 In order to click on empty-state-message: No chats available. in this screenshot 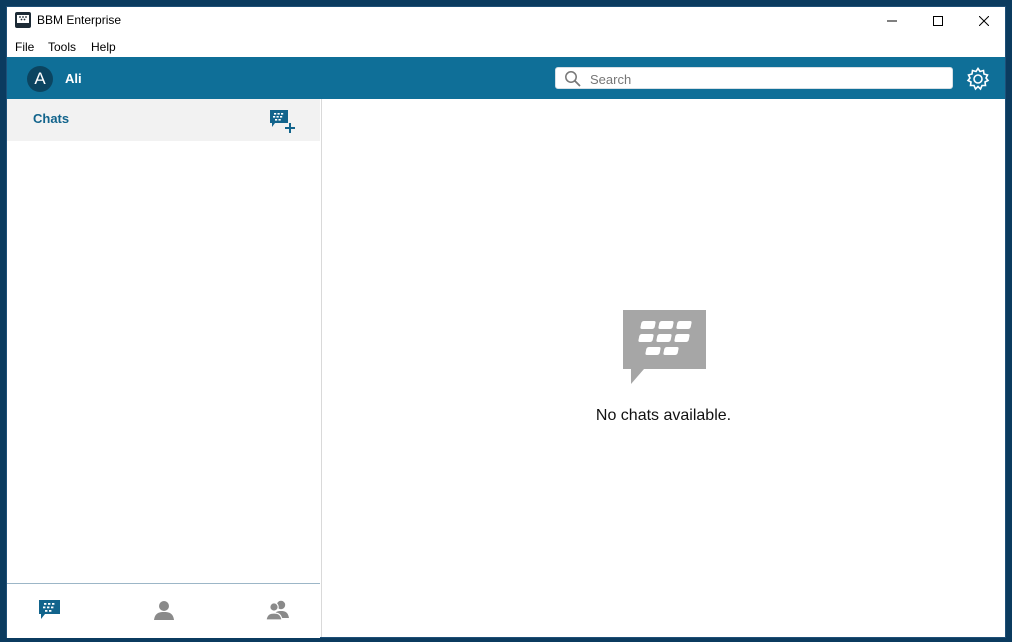, I will do `click(663, 415)`.